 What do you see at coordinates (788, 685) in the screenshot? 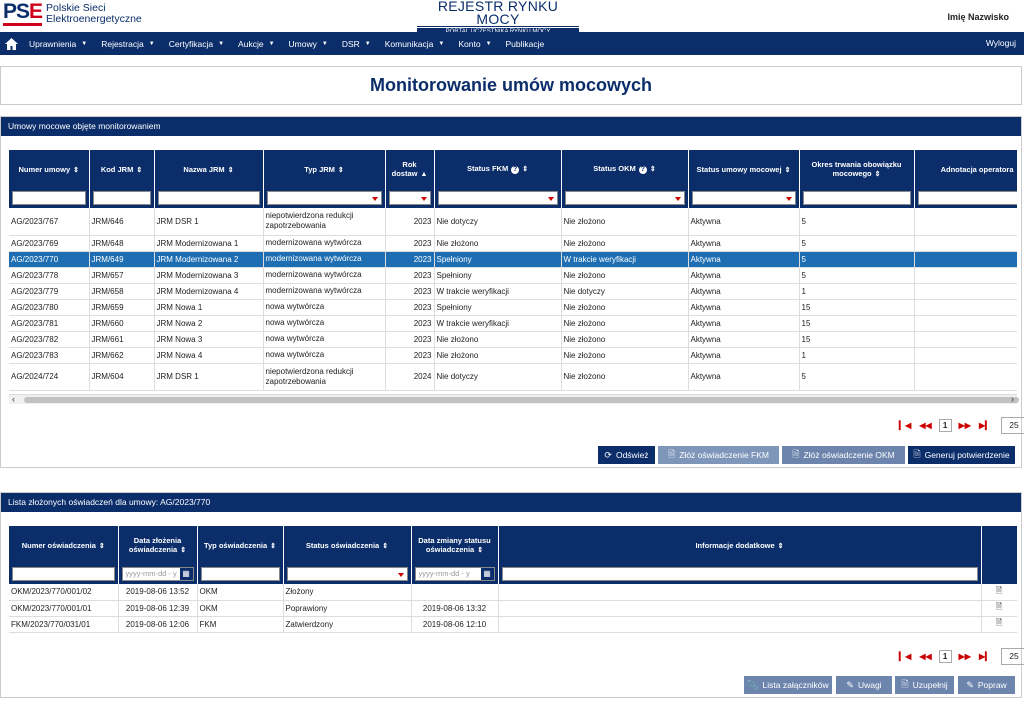
I see `attachments-list-button: 📎 Lista załączników` at bounding box center [788, 685].